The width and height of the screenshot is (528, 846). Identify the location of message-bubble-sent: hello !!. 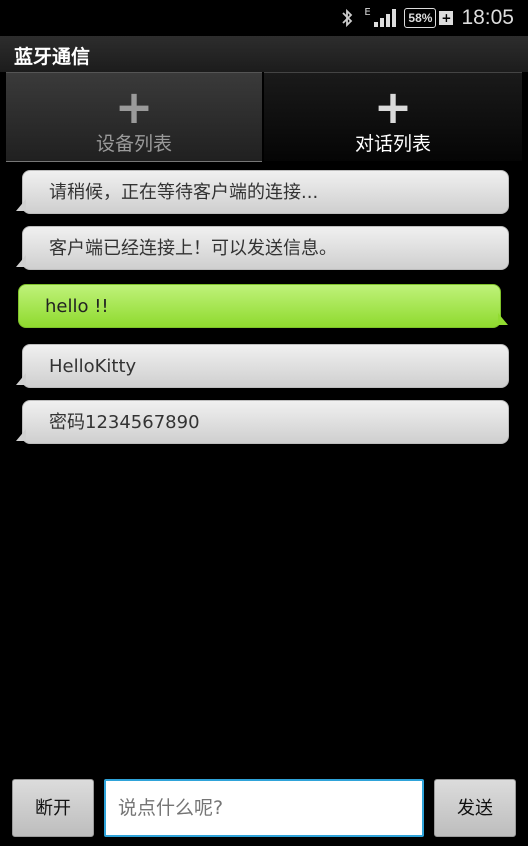
(263, 306).